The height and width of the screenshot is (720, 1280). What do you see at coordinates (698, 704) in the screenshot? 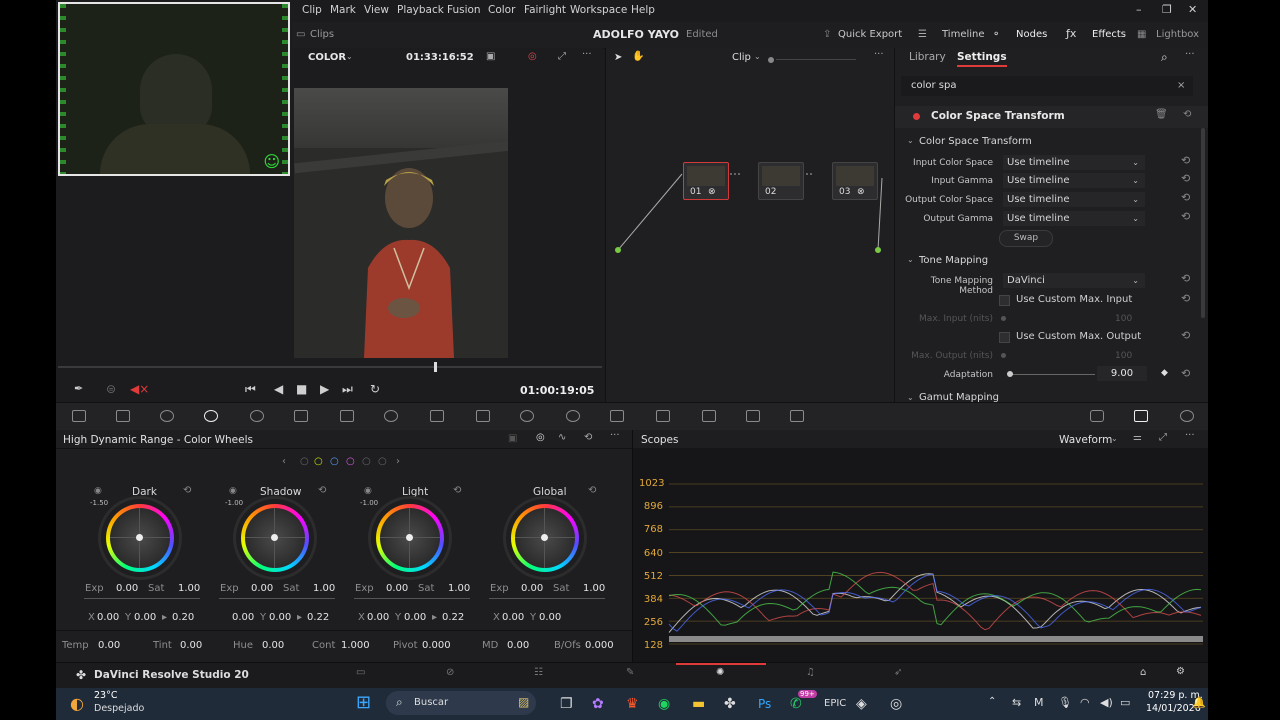
I see `file-explorer-icon: ▬` at bounding box center [698, 704].